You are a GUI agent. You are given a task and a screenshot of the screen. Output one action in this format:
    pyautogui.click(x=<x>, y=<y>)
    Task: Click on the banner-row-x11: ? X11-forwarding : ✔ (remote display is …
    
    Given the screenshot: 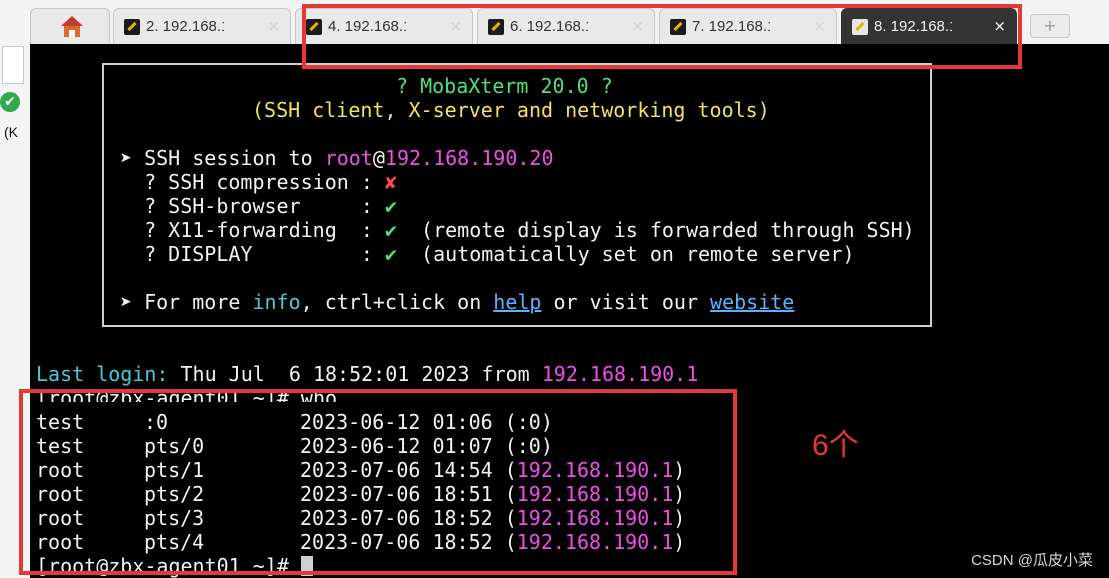 What is the action you would take?
    pyautogui.click(x=517, y=230)
    